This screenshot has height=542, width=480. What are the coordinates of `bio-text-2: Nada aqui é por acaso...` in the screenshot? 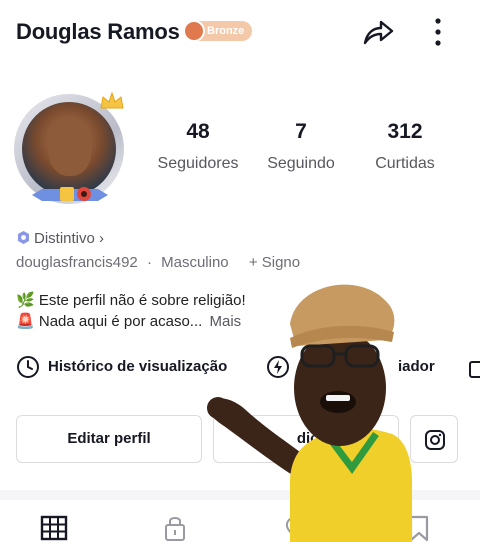 It's located at (120, 321).